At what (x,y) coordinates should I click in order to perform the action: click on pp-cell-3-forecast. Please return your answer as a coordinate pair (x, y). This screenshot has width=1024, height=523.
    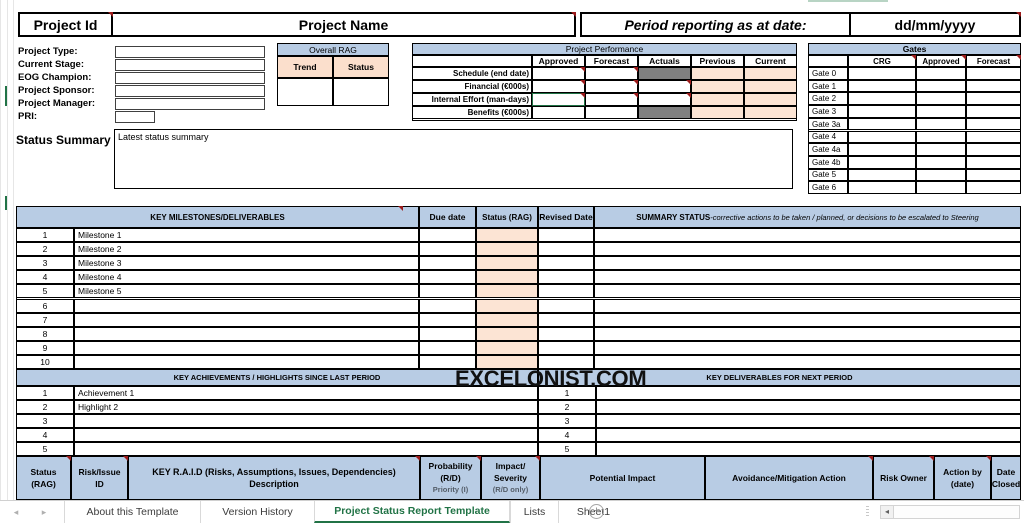
    Looking at the image, I should click on (611, 112).